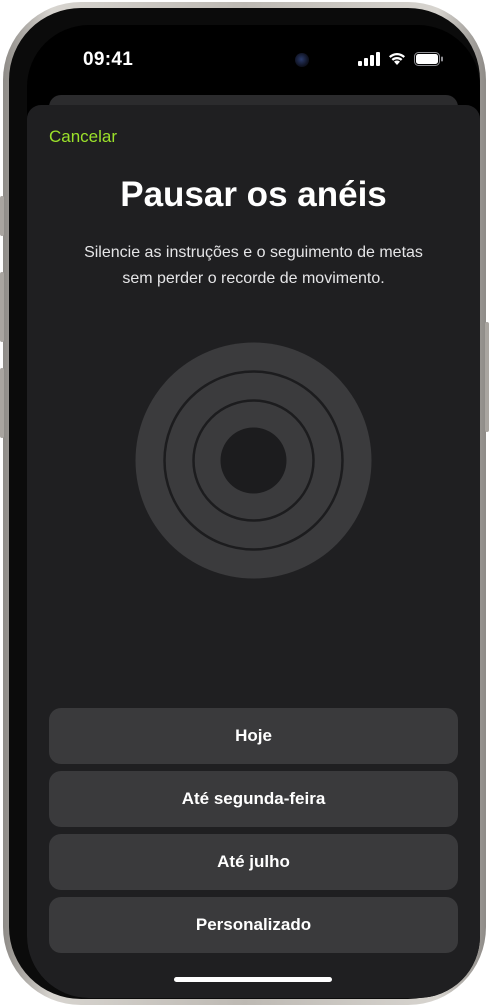 This screenshot has height=1008, width=489. Describe the element at coordinates (487, 377) in the screenshot. I see `power-button` at that location.